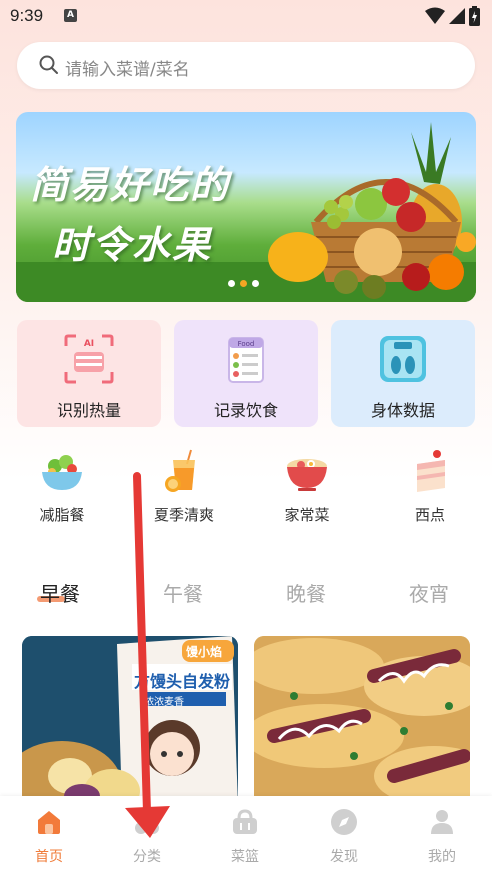 This screenshot has width=492, height=874. I want to click on status-icons, so click(452, 16).